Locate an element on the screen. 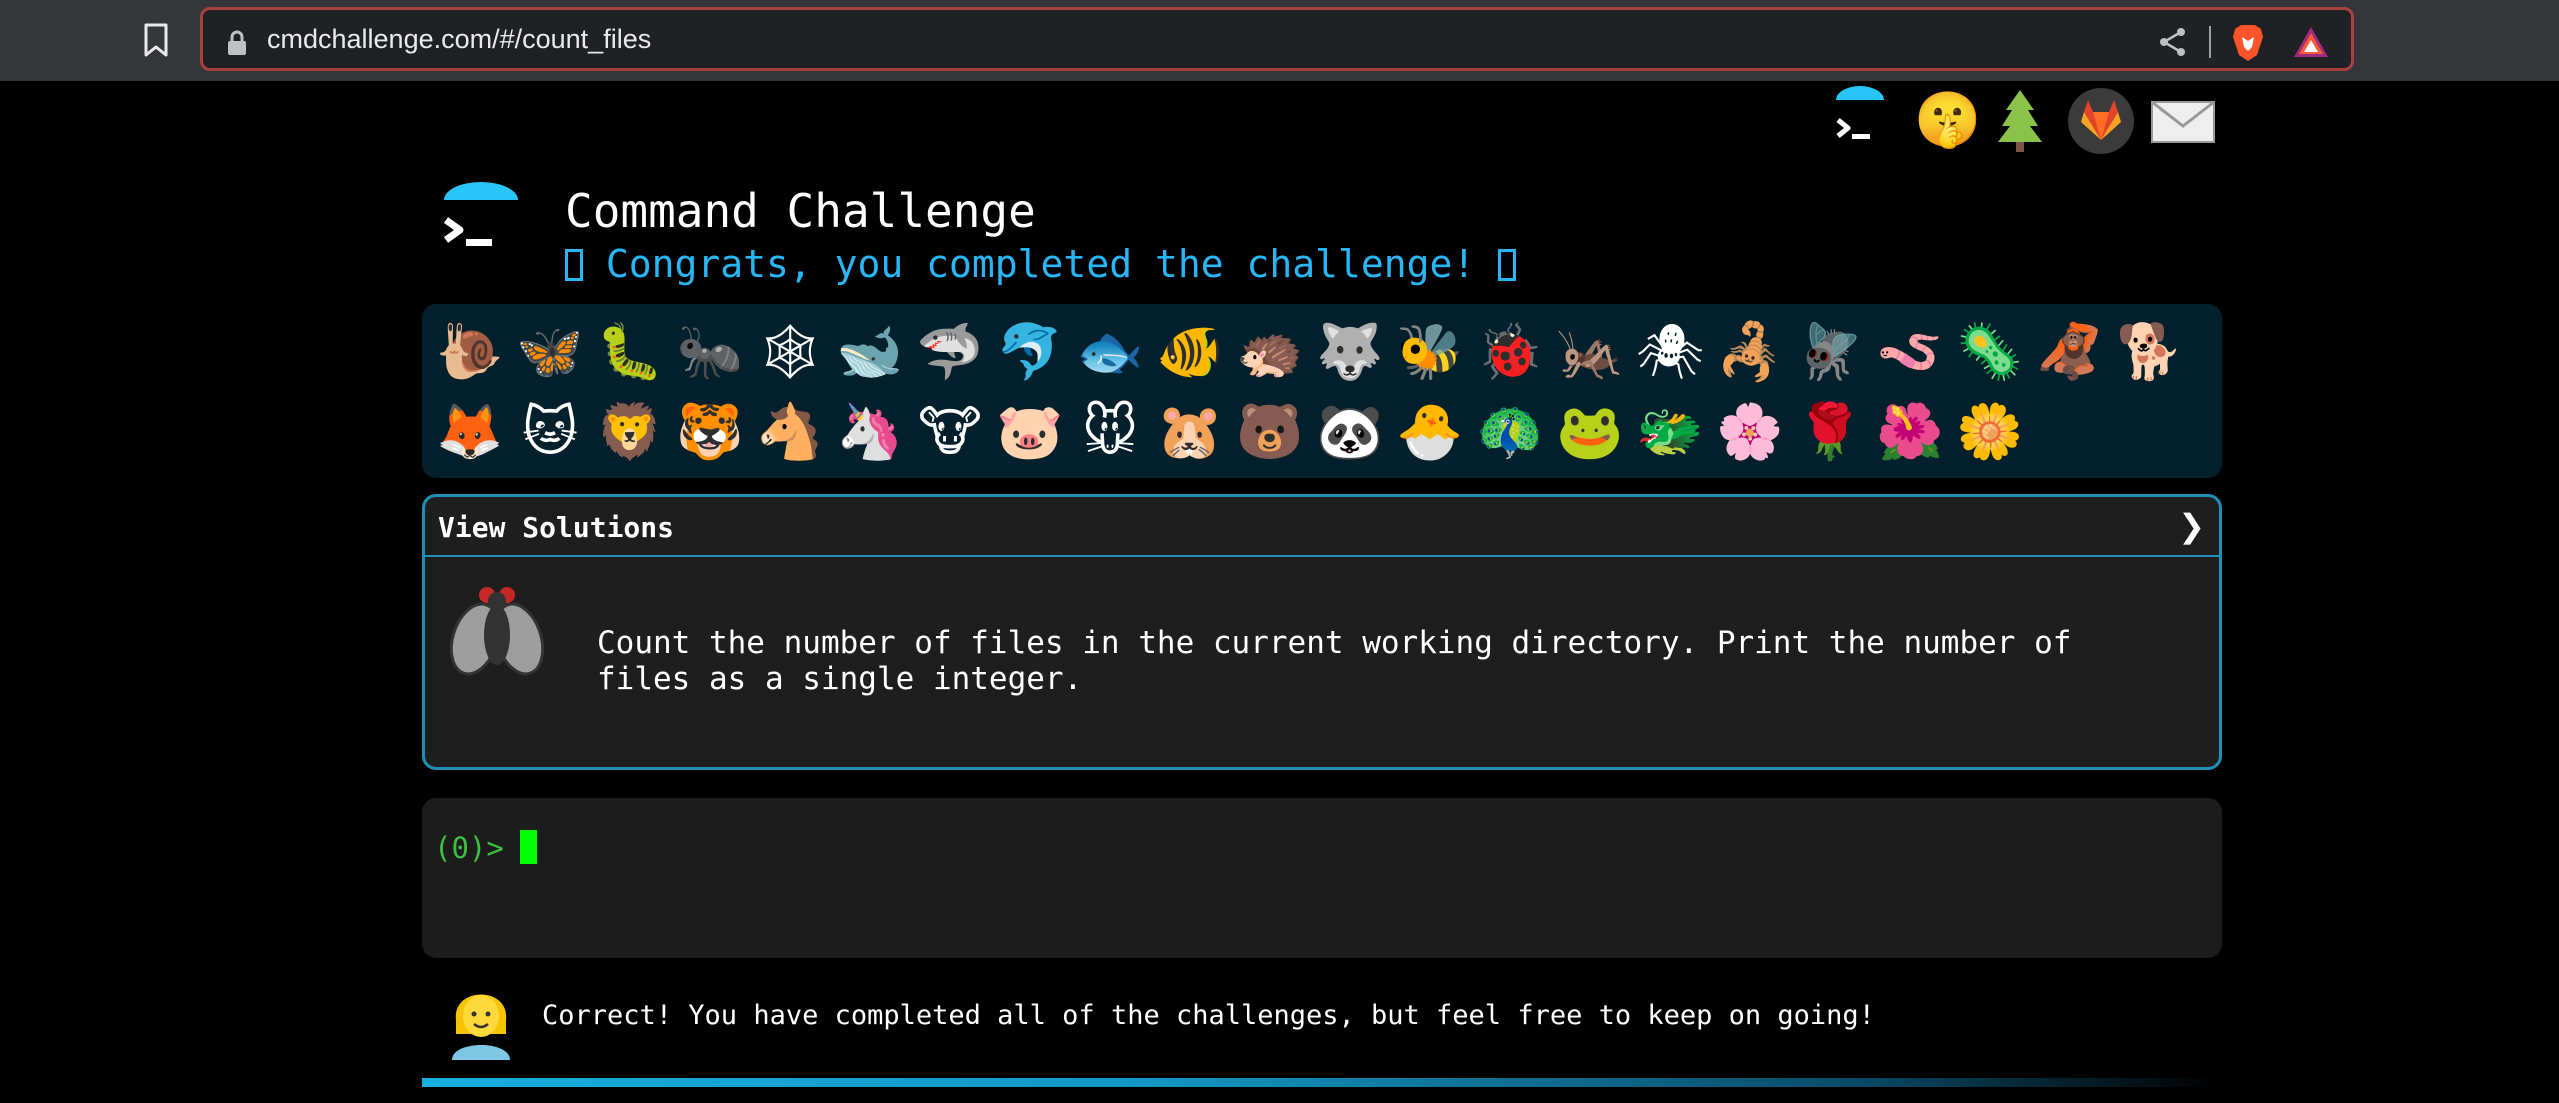  lion-icon: 🦁 is located at coordinates (630, 432).